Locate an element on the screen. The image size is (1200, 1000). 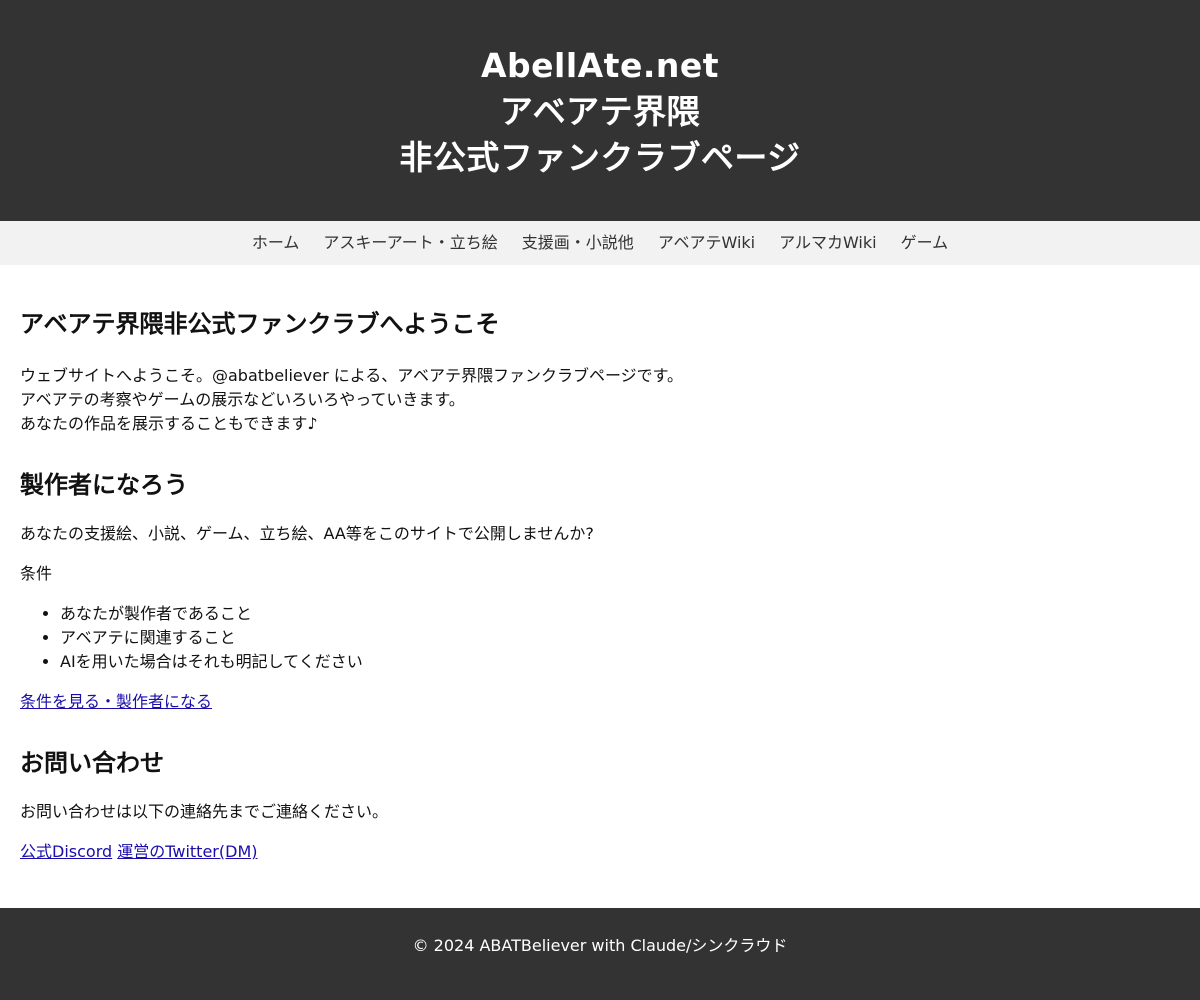
welcome-line-2: アベアテの考察やゲームの展示などいろいろやっていきます。 is located at coordinates (242, 399).